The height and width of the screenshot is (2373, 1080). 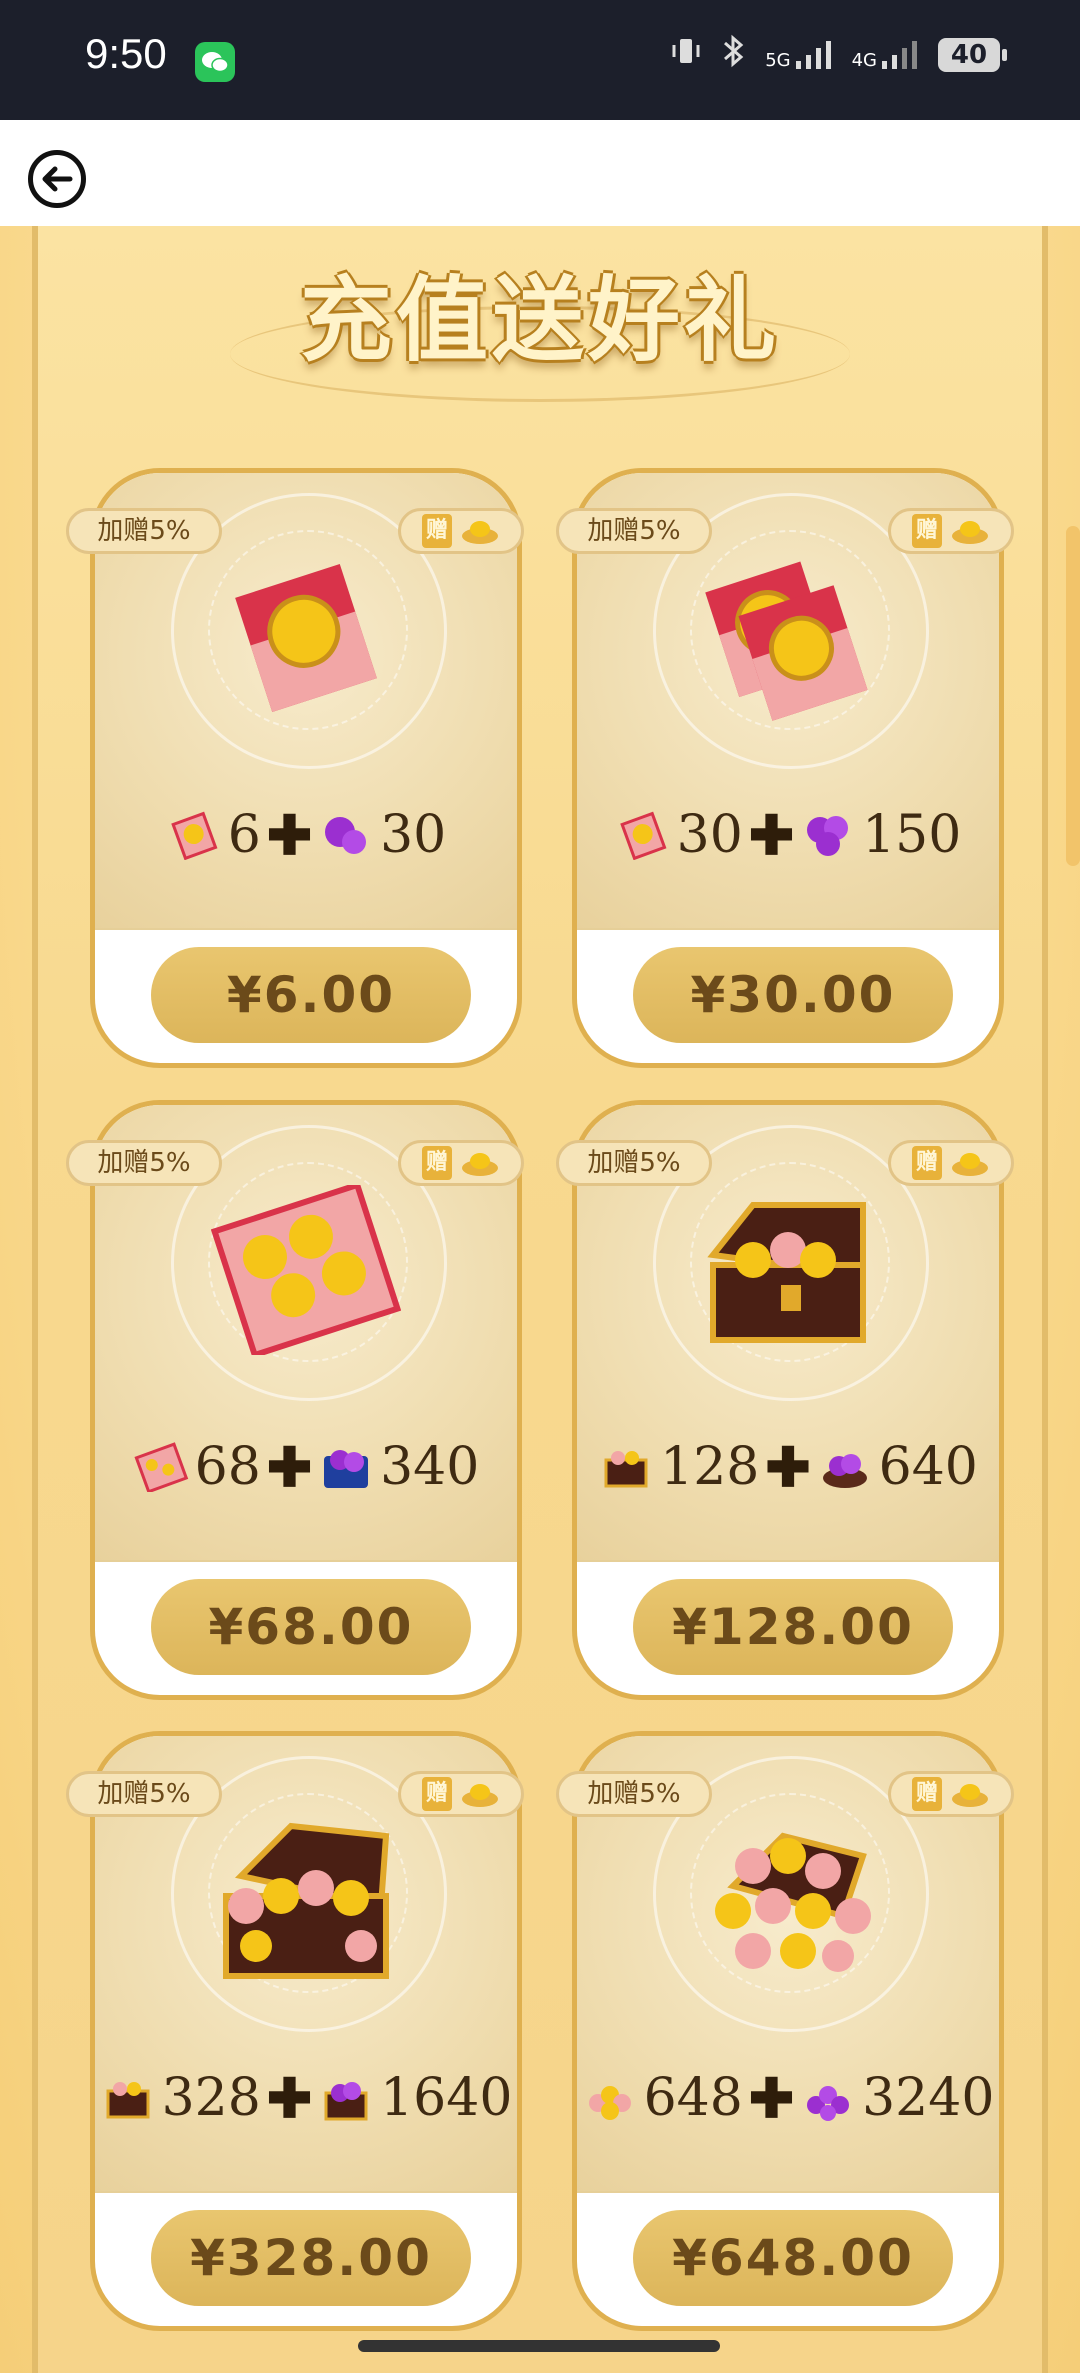 What do you see at coordinates (609, 2103) in the screenshot?
I see `red-packet-pile-icon` at bounding box center [609, 2103].